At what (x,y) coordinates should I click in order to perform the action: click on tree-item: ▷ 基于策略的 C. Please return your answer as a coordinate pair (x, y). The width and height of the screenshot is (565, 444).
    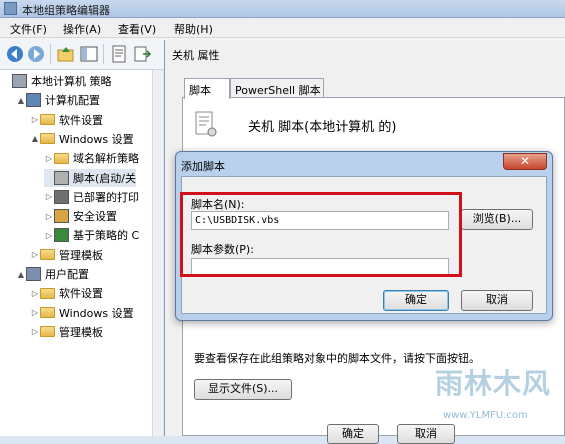
    Looking at the image, I should click on (91, 235).